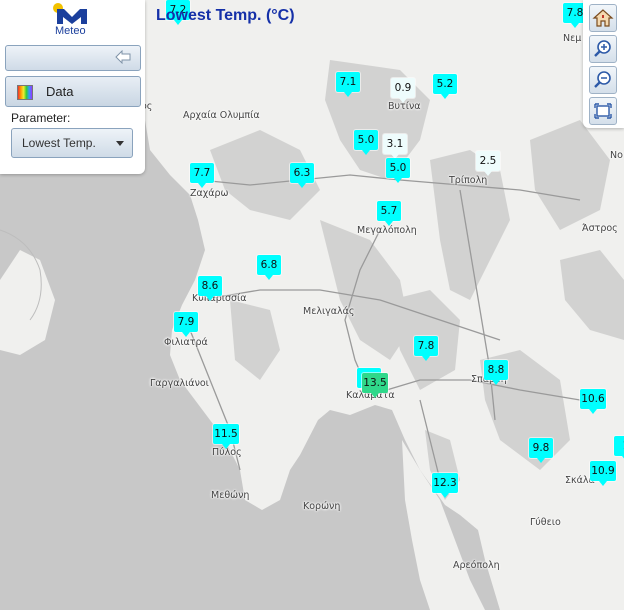 This screenshot has width=624, height=610. What do you see at coordinates (616, 155) in the screenshot?
I see `place-label: Νο` at bounding box center [616, 155].